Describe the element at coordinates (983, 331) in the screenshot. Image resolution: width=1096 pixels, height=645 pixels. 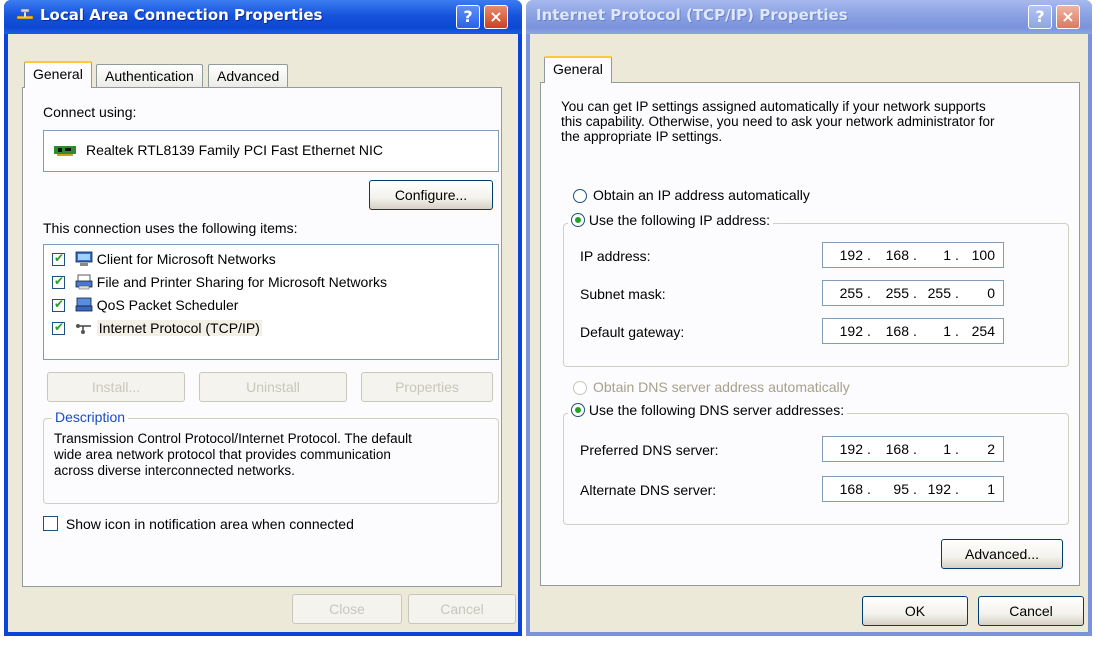
I see `octet: 254` at that location.